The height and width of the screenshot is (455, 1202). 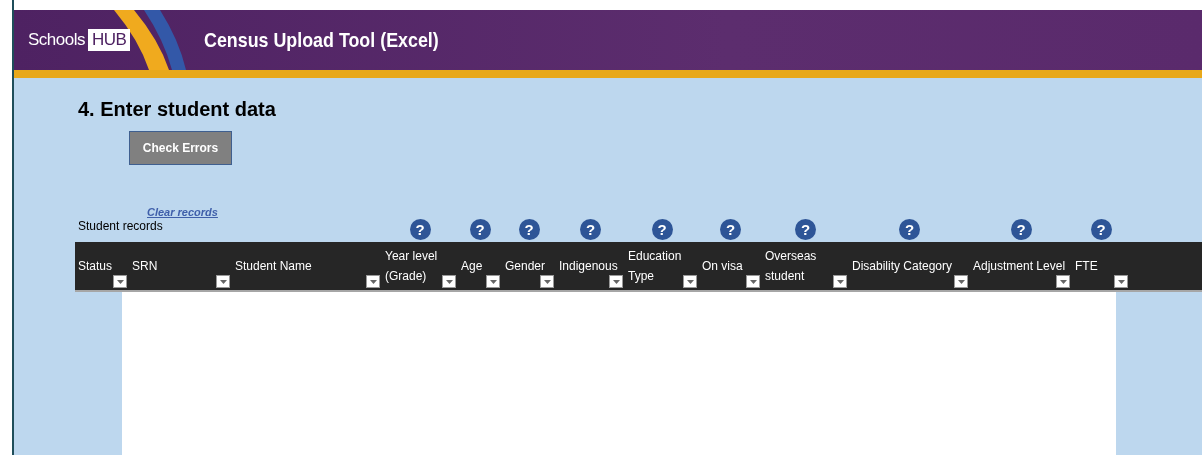 What do you see at coordinates (1019, 266) in the screenshot?
I see `column-header: Adjustment Level` at bounding box center [1019, 266].